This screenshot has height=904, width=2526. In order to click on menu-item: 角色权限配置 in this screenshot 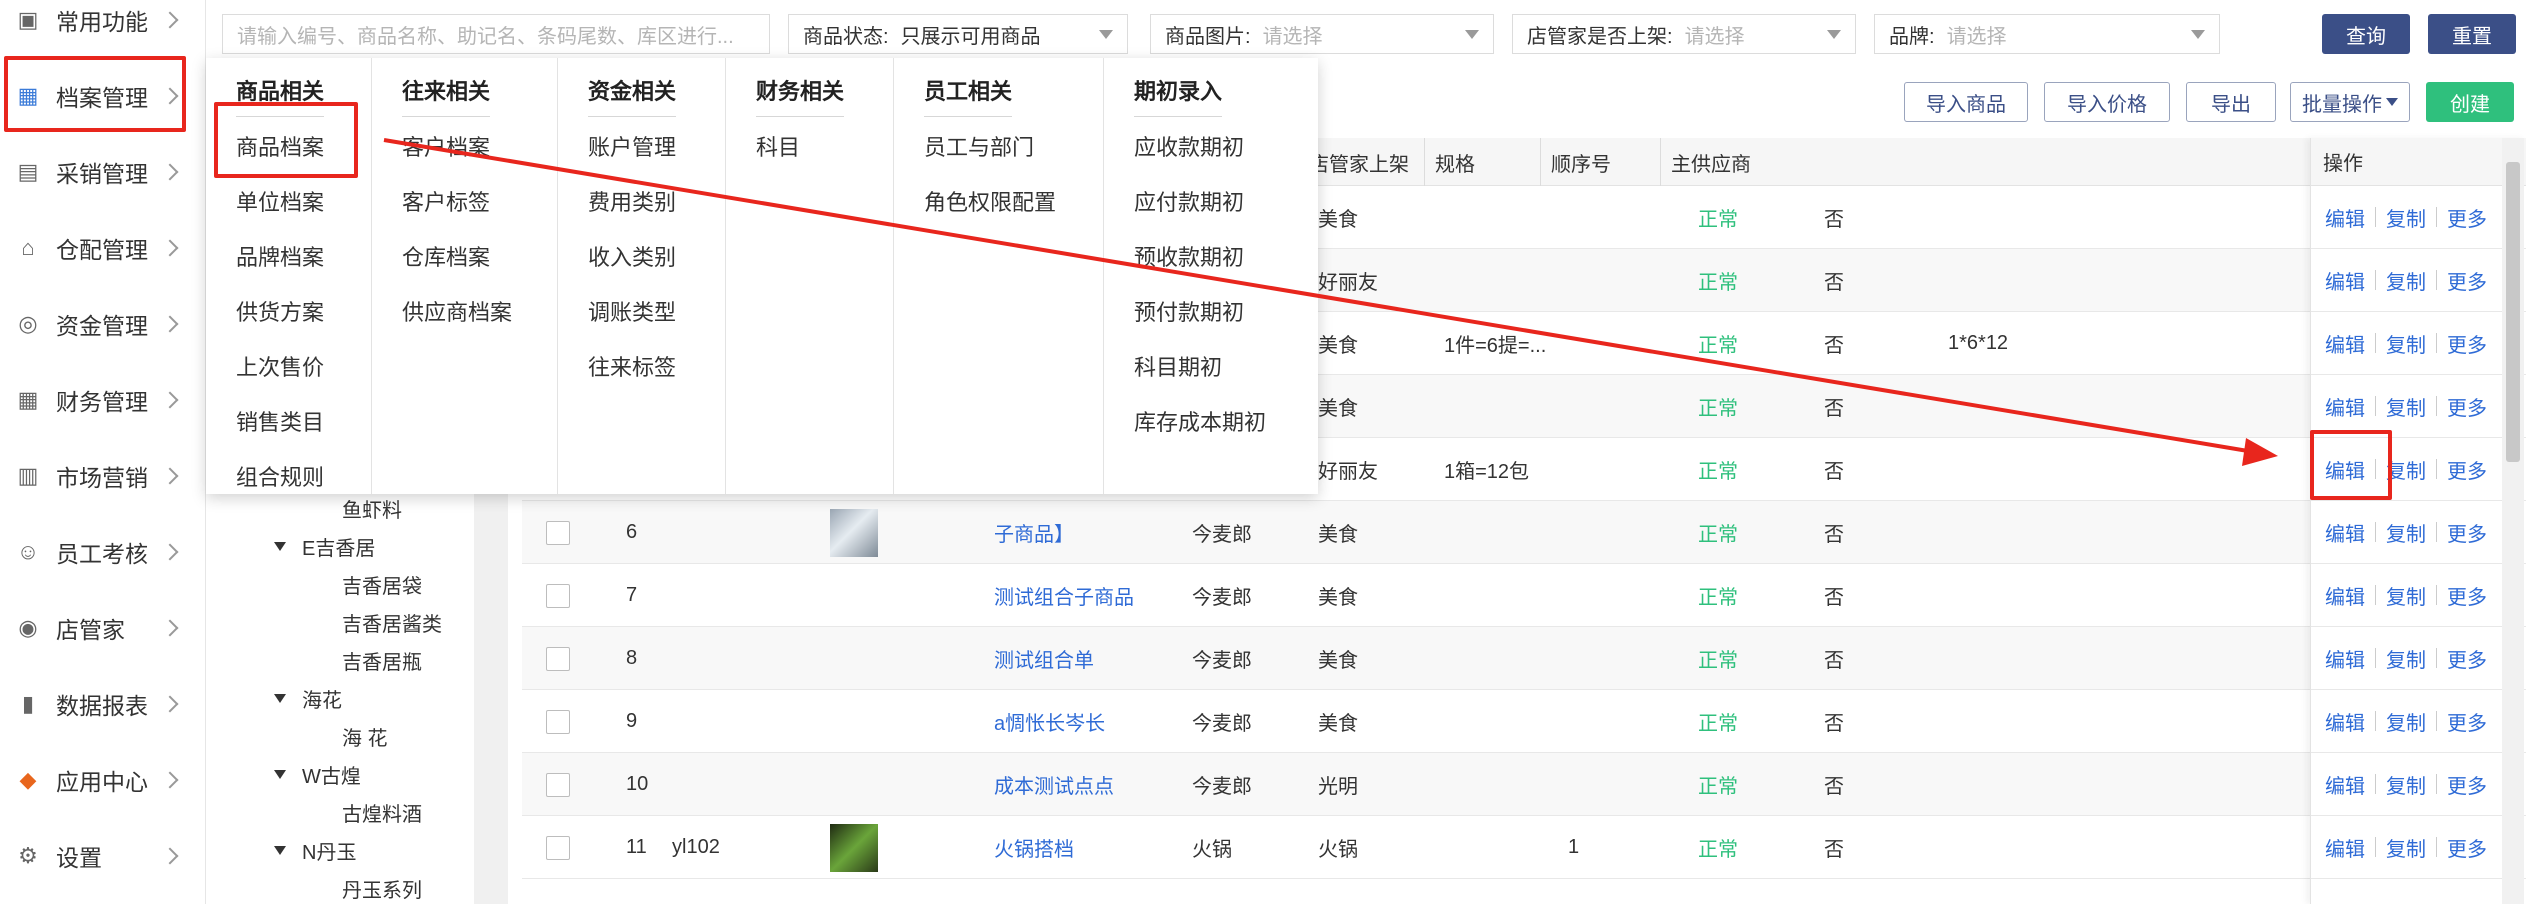, I will do `click(990, 201)`.